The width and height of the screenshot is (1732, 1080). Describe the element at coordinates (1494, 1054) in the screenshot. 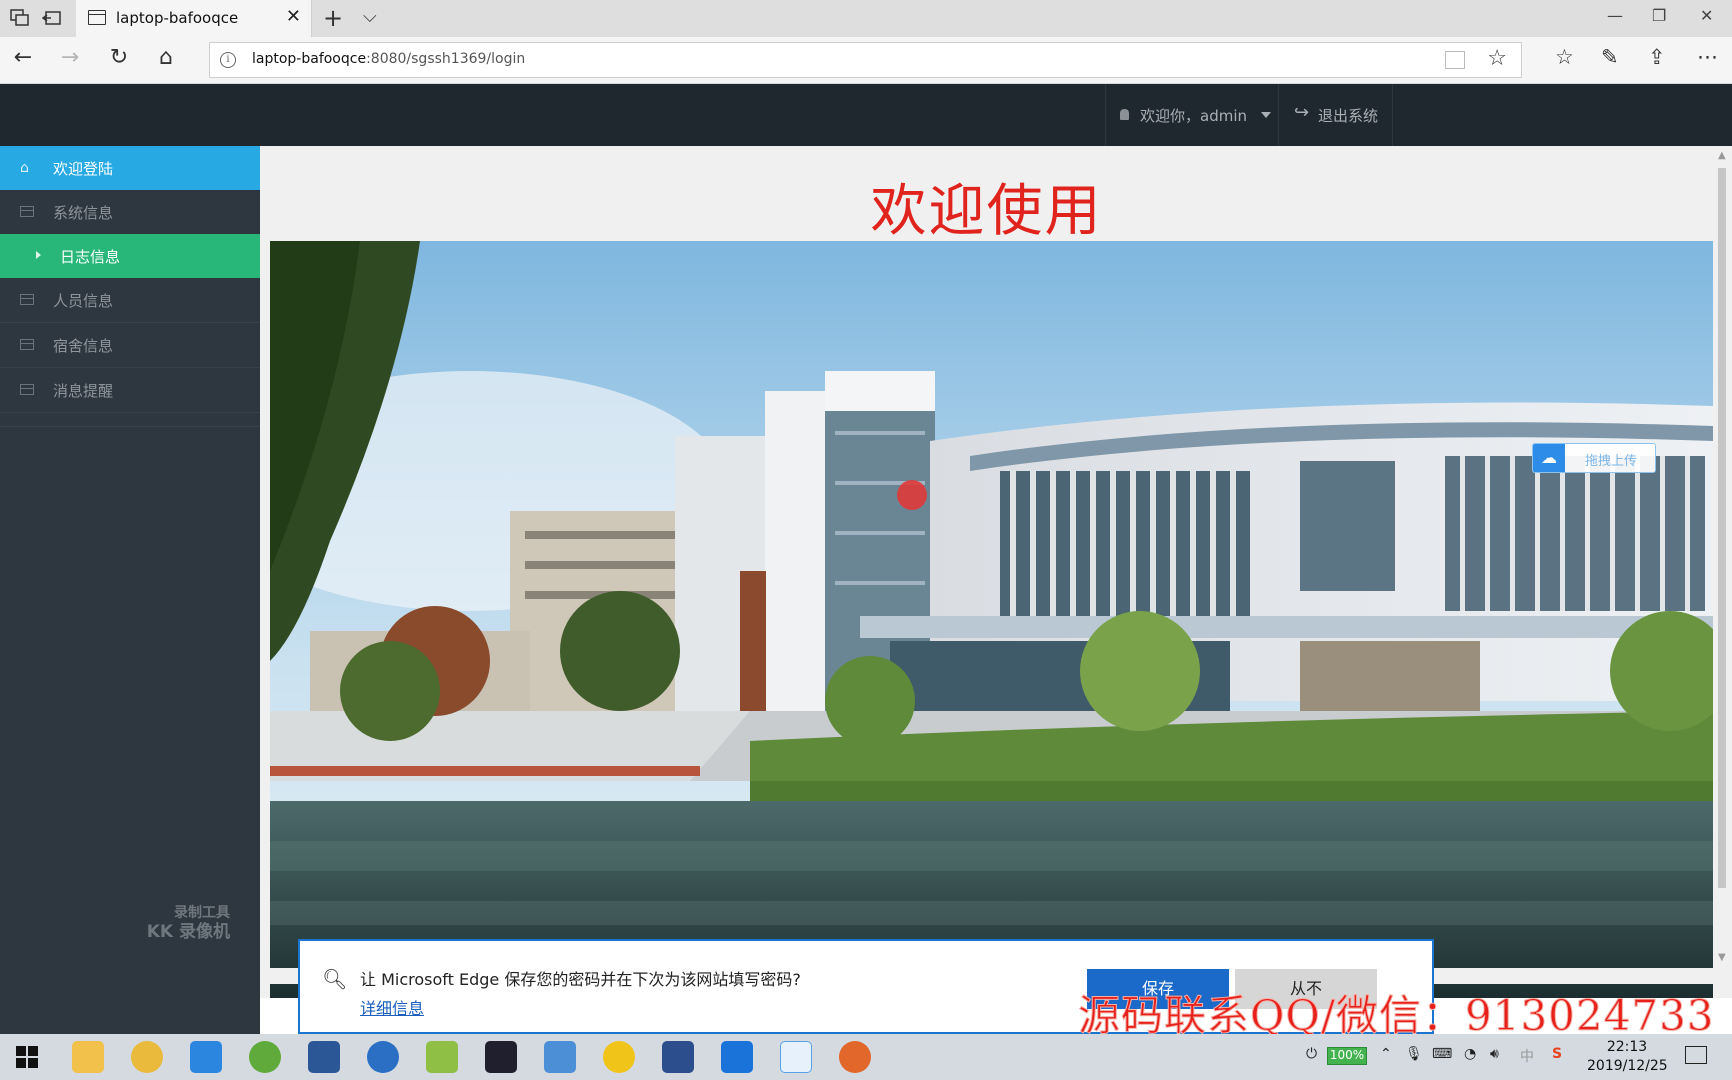

I see `volume-icon: 🔊︎` at that location.